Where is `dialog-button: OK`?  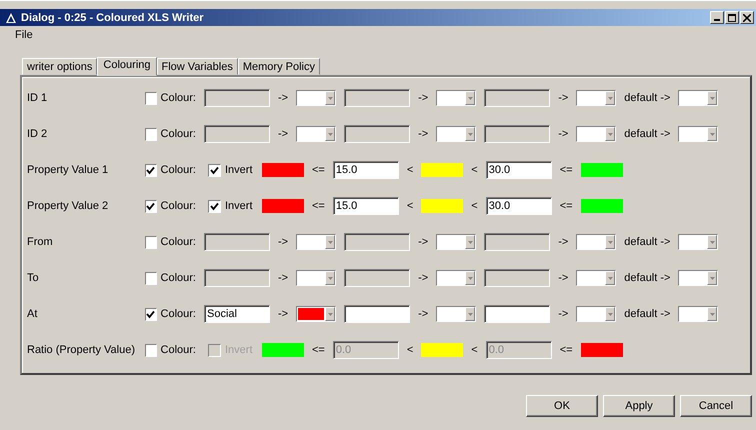 dialog-button: OK is located at coordinates (562, 406).